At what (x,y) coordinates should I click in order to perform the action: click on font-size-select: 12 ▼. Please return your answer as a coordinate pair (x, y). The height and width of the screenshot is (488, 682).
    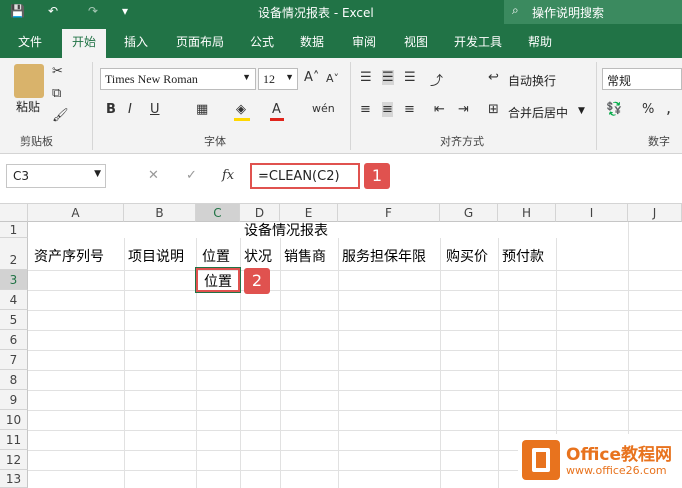
    Looking at the image, I should click on (278, 79).